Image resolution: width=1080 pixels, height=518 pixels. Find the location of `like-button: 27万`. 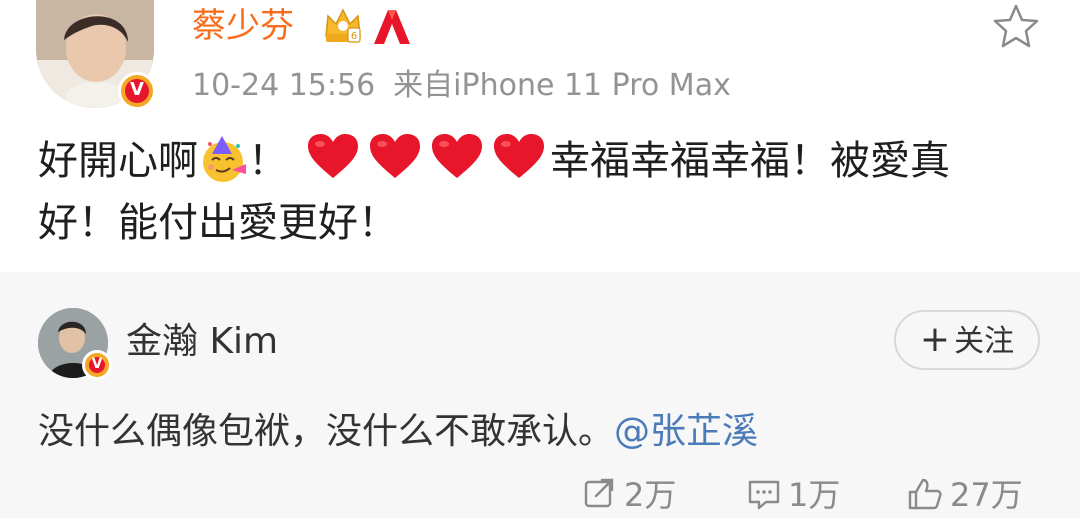

like-button: 27万 is located at coordinates (964, 495).